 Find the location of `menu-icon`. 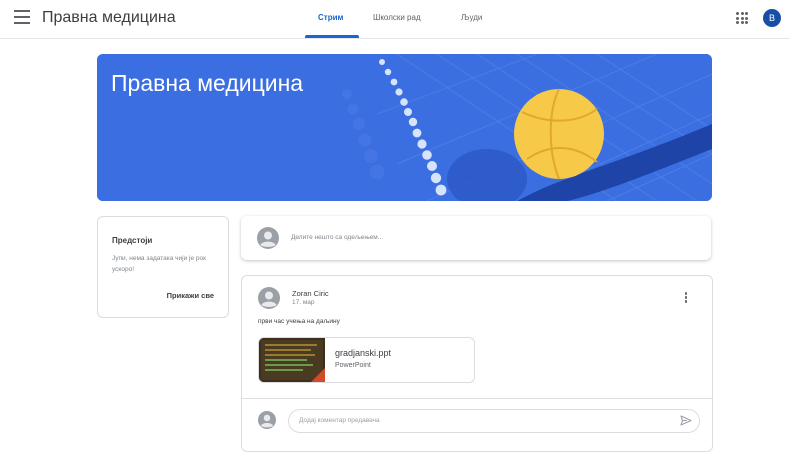

menu-icon is located at coordinates (22, 17).